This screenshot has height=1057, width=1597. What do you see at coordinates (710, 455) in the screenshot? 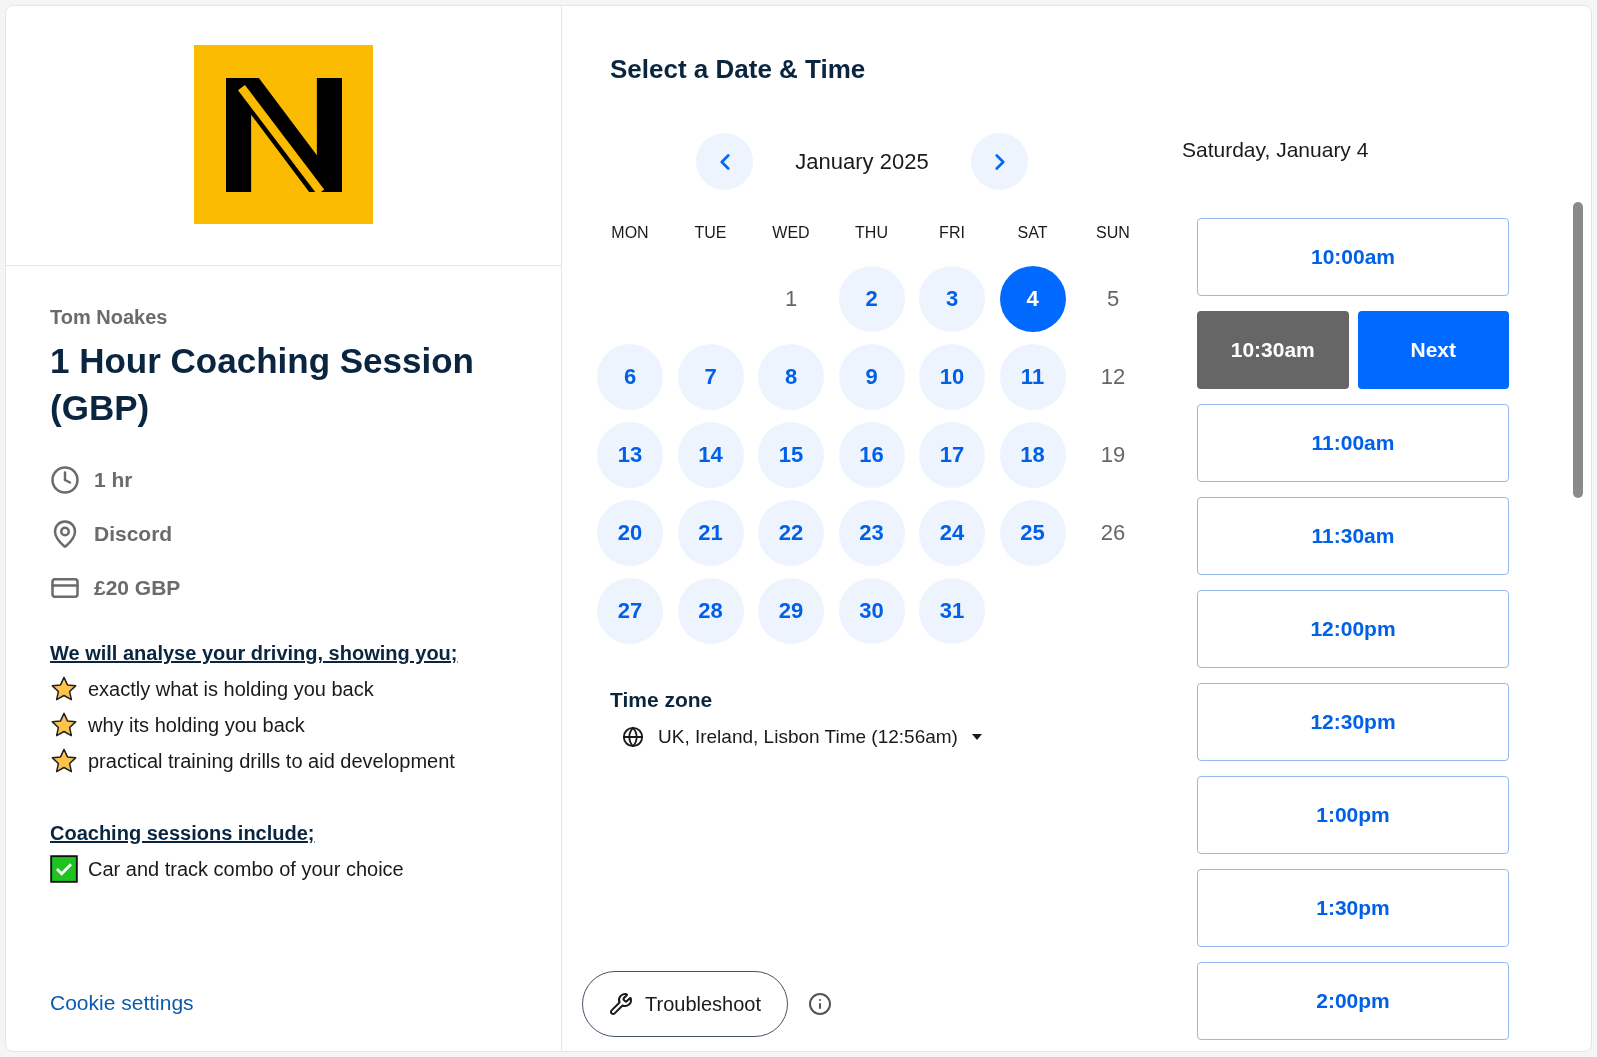
I see `calendar-day: 14` at bounding box center [710, 455].